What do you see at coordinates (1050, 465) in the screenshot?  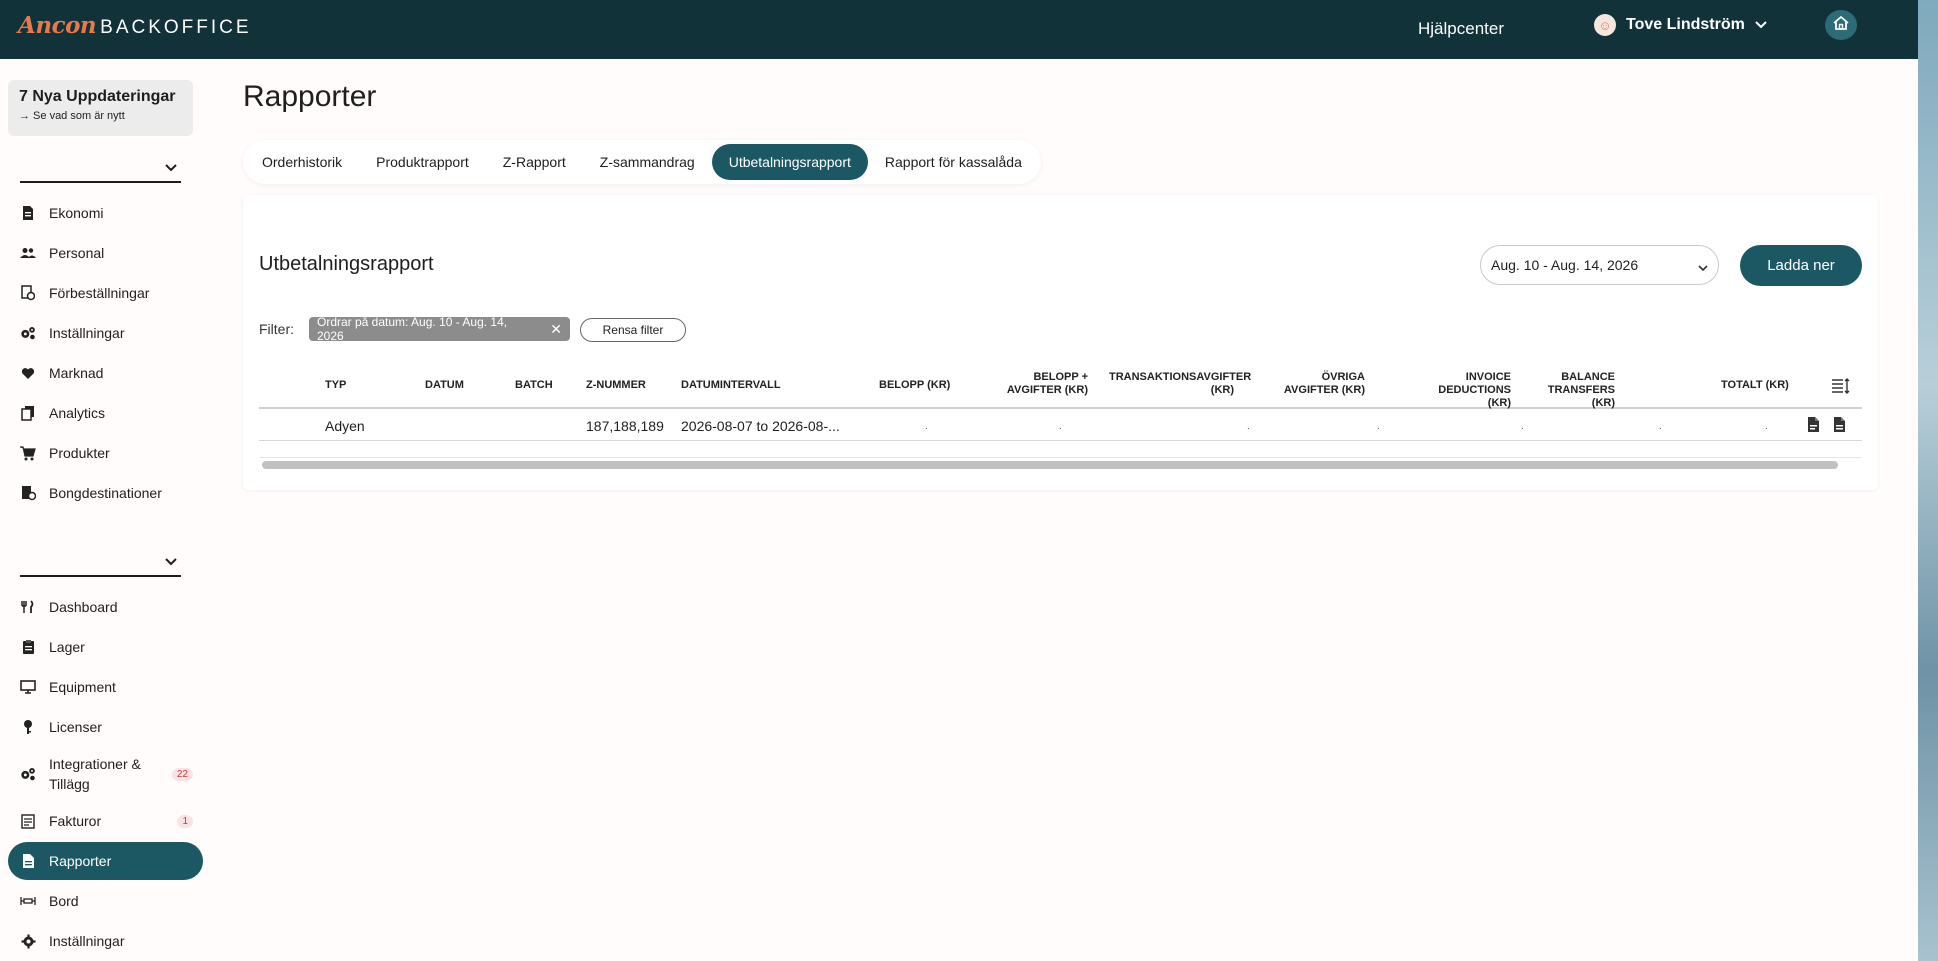 I see `scrollbar-thumb` at bounding box center [1050, 465].